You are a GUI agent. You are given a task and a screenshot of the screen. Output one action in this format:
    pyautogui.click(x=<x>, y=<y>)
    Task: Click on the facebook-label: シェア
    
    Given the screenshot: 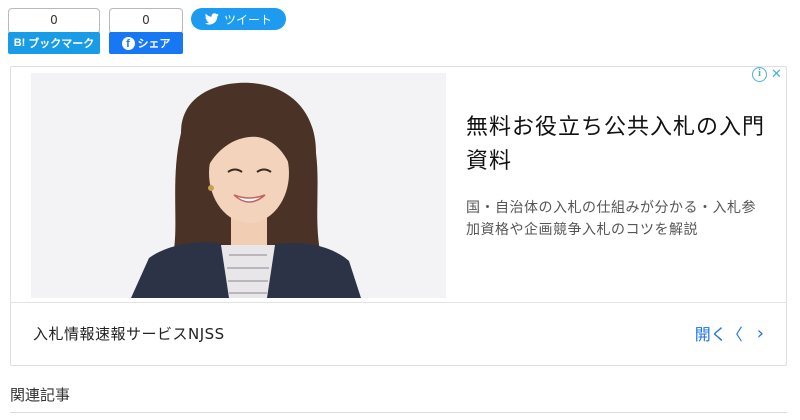 What is the action you would take?
    pyautogui.click(x=154, y=43)
    